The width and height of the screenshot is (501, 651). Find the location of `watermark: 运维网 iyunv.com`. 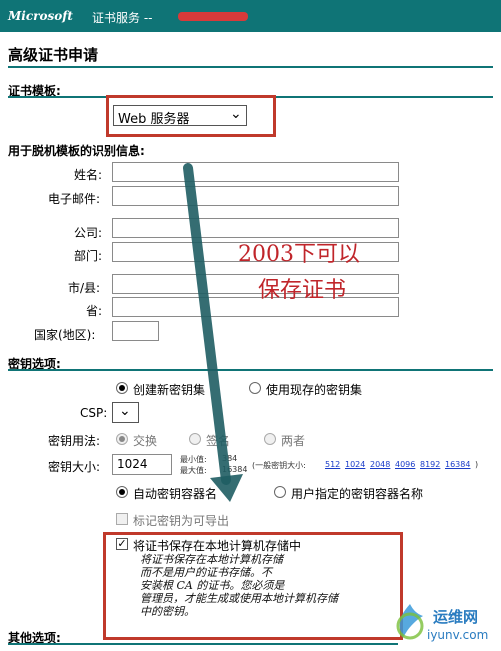

watermark: 运维网 iyunv.com is located at coordinates (445, 623).